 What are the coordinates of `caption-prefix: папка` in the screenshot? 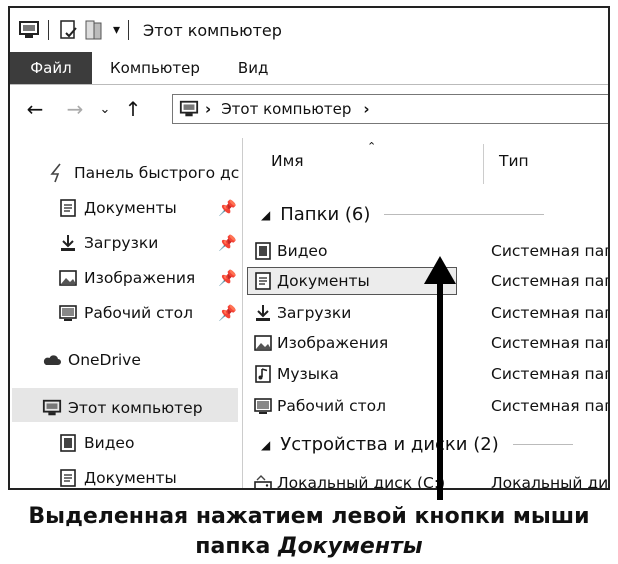 It's located at (236, 546).